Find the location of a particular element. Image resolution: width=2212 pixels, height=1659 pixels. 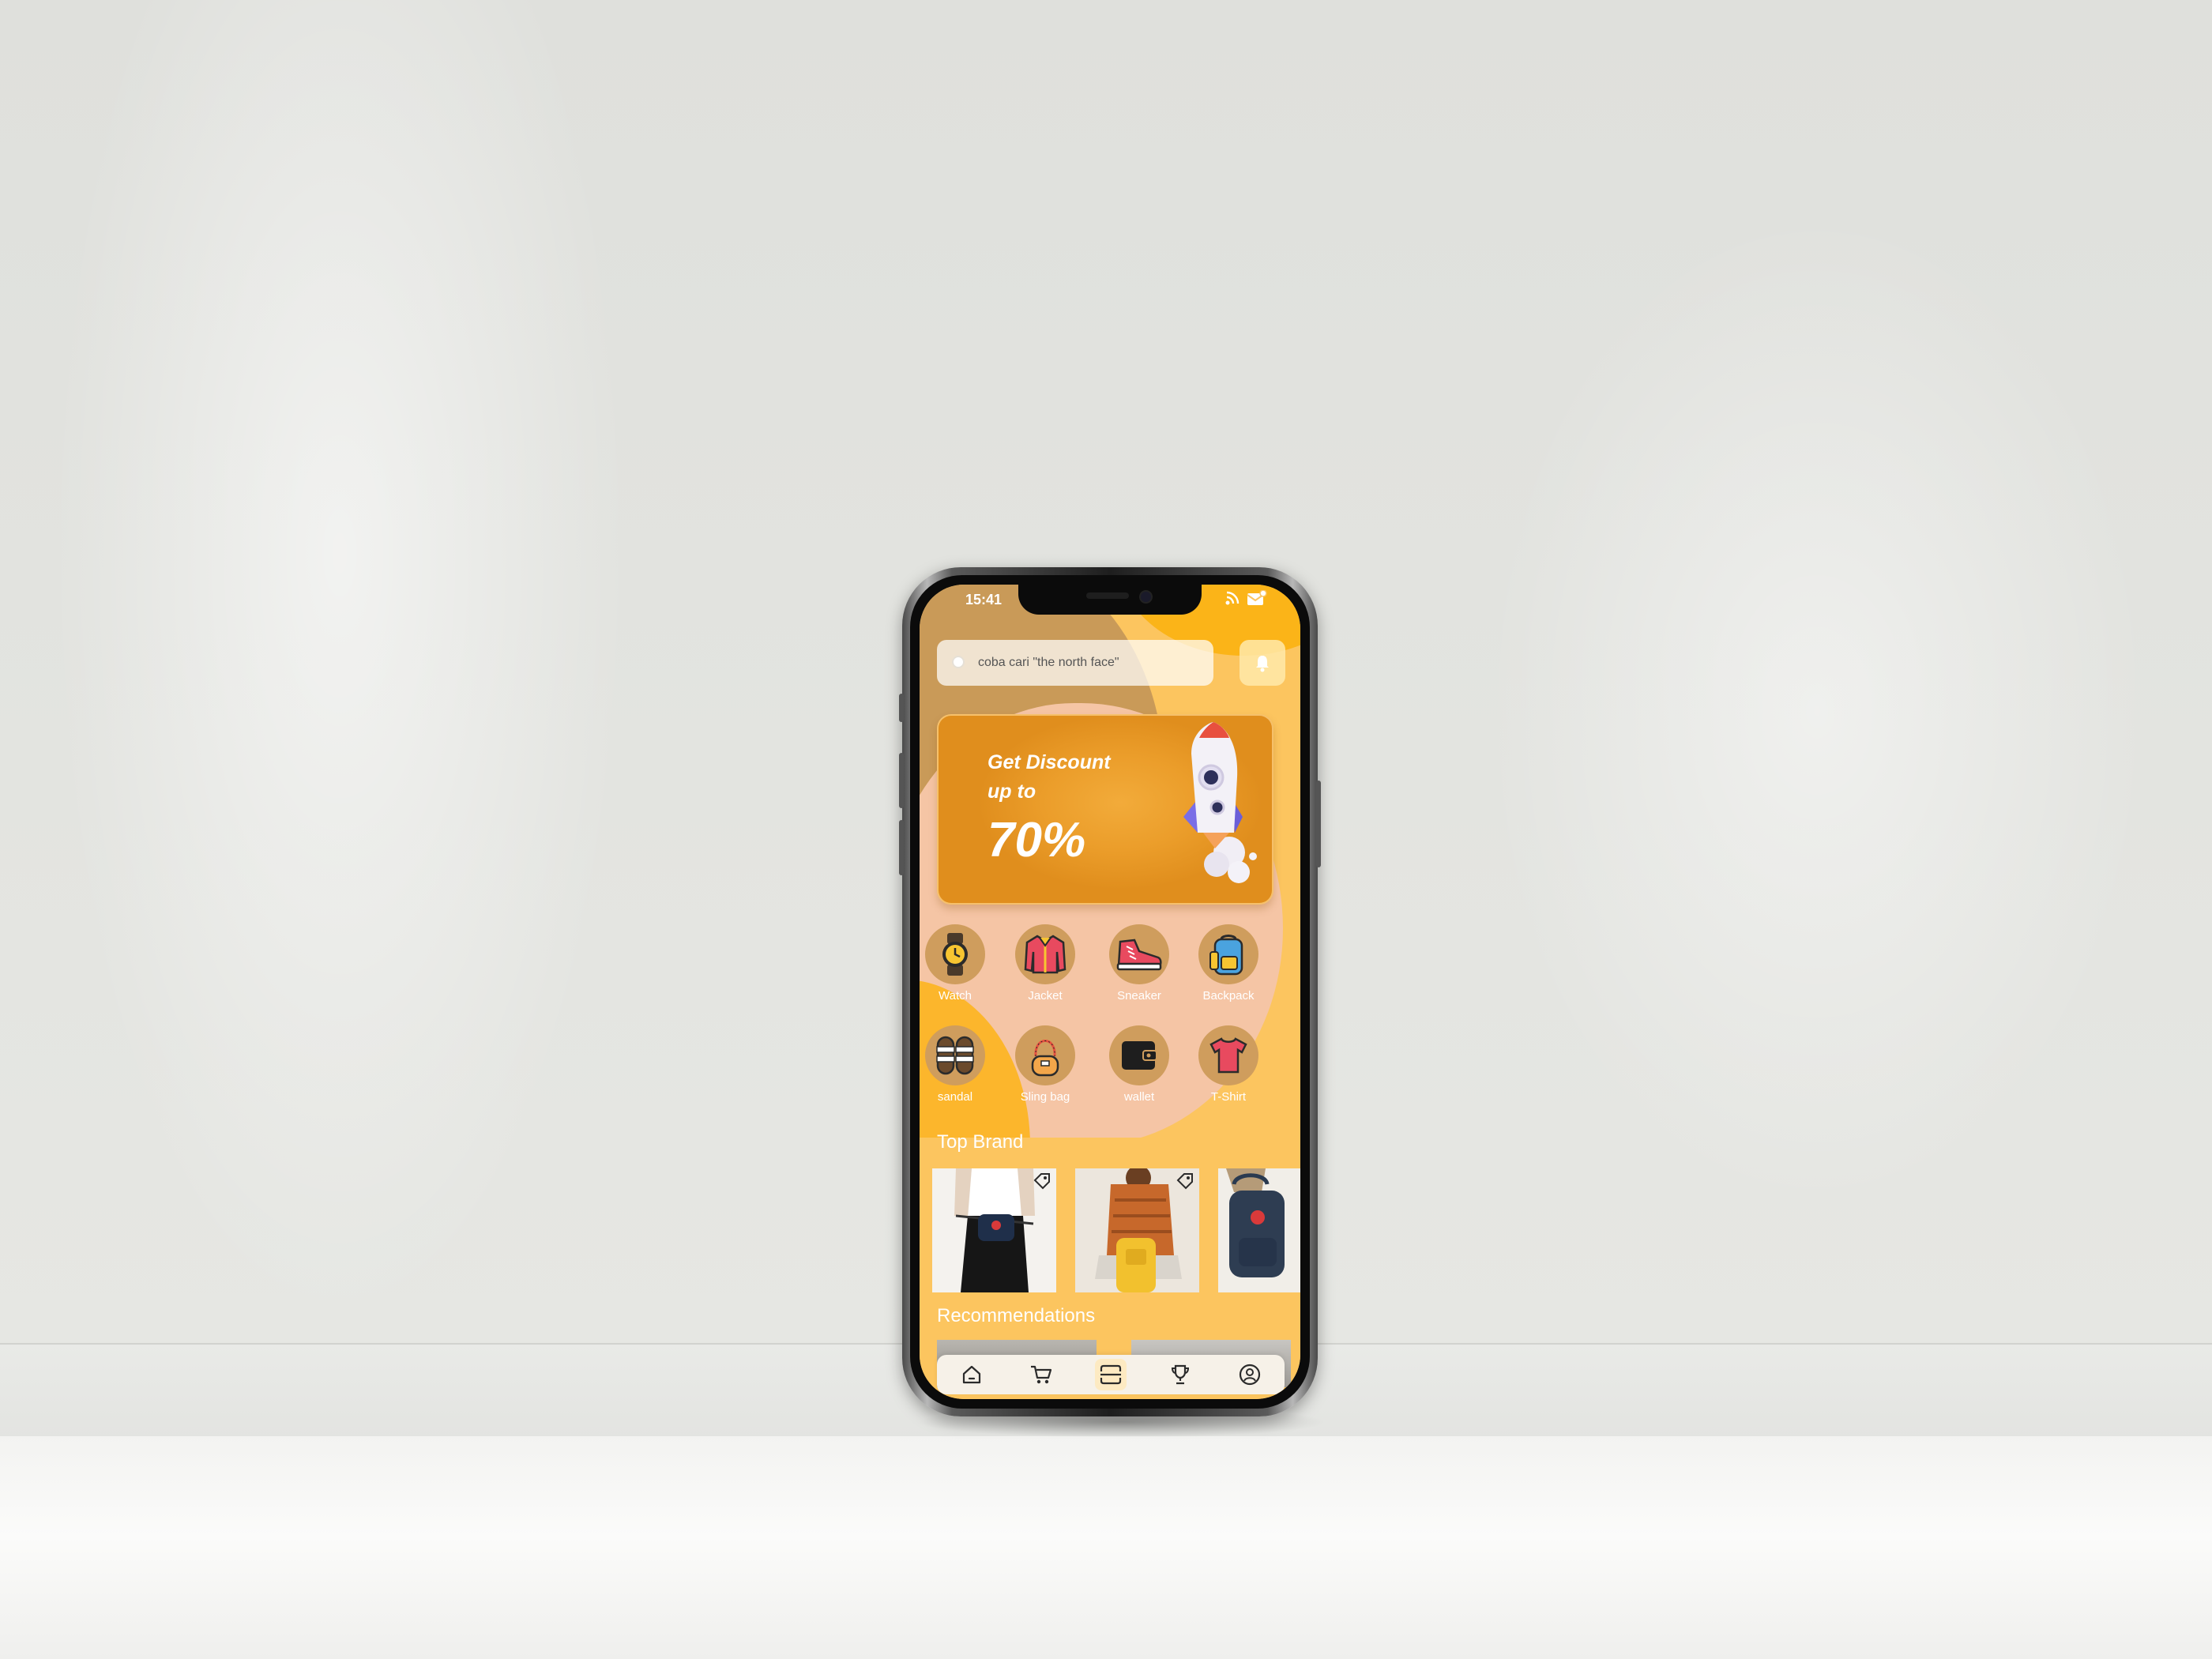

category-label: Backpack is located at coordinates (1229, 996).